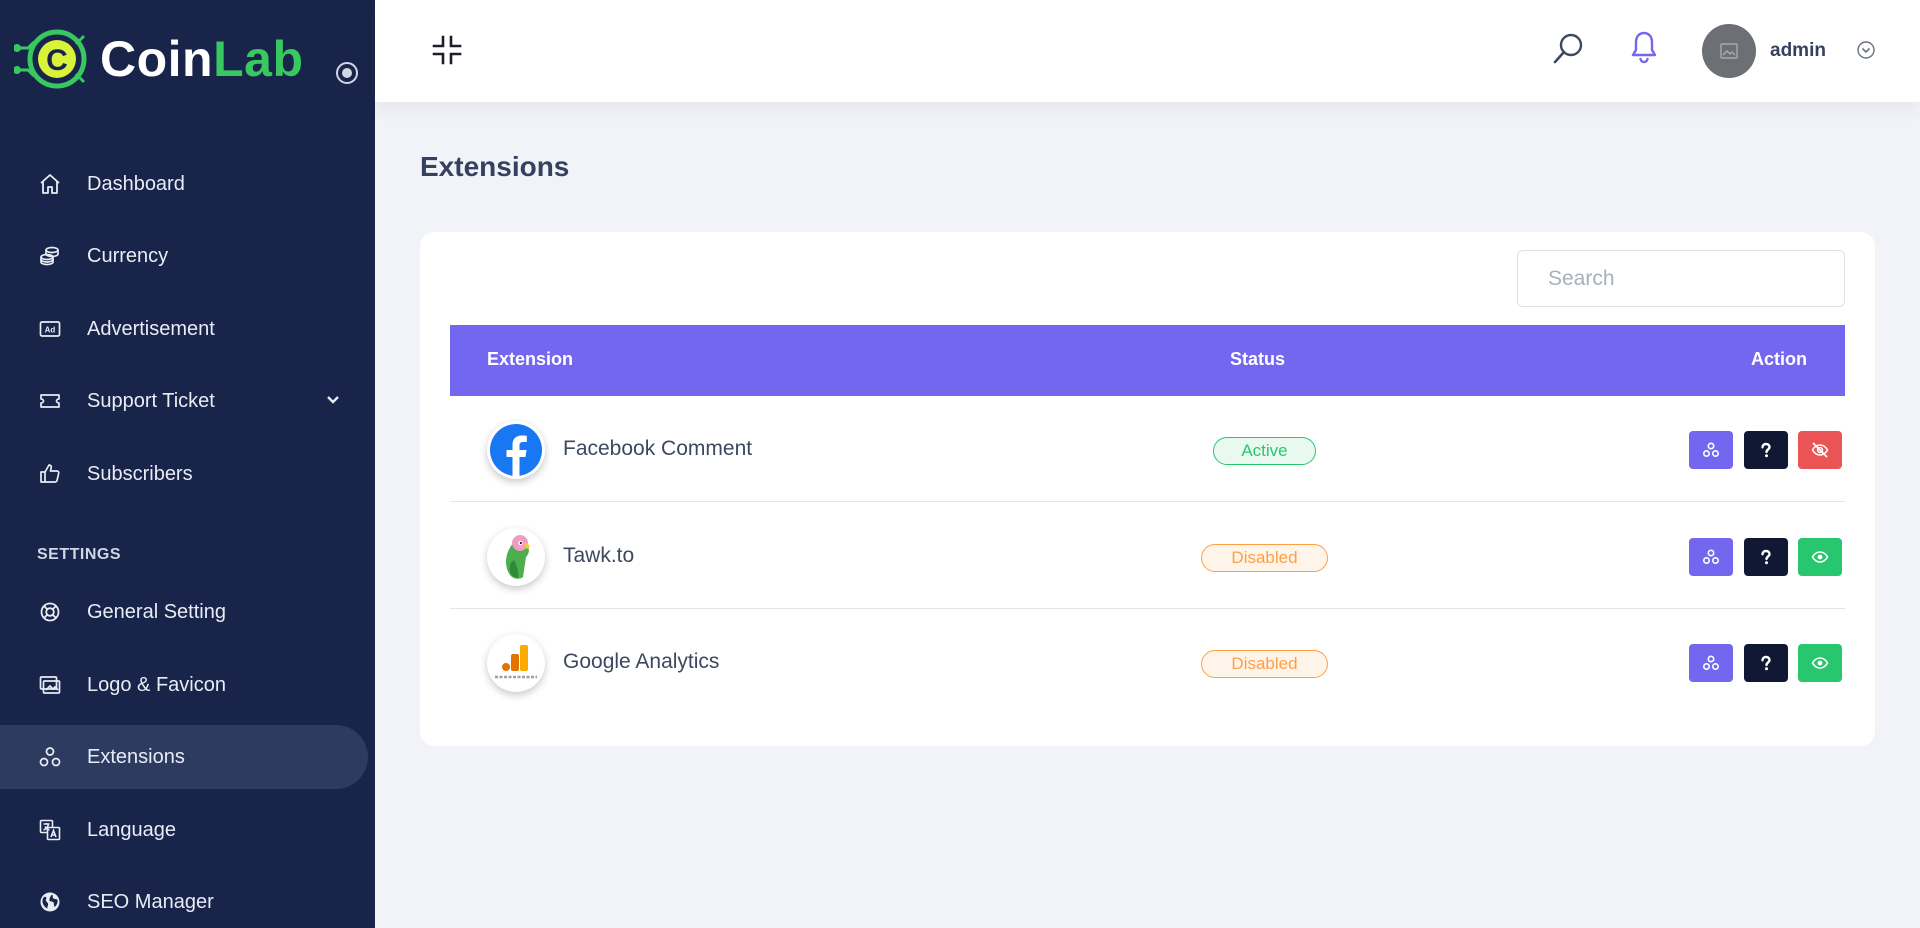 The height and width of the screenshot is (928, 1920). What do you see at coordinates (50, 401) in the screenshot?
I see `ticket-icon` at bounding box center [50, 401].